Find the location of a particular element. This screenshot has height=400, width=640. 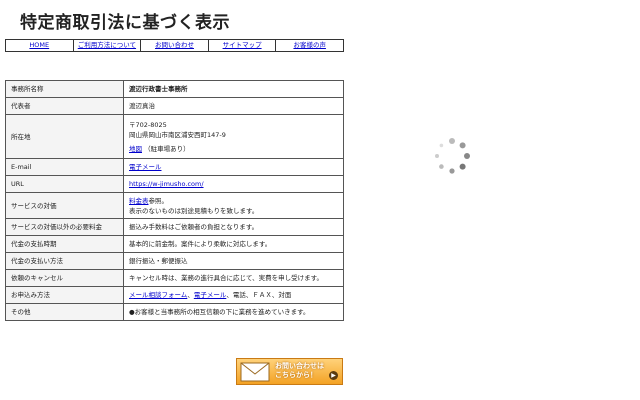

table-row: お申込み方法 メール相談フォーム、電子メール、電話、ＦＡＸ、対面 is located at coordinates (174, 295).